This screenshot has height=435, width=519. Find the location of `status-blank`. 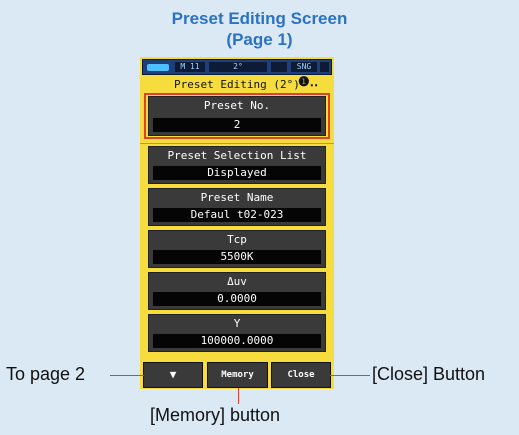

status-blank is located at coordinates (279, 67).